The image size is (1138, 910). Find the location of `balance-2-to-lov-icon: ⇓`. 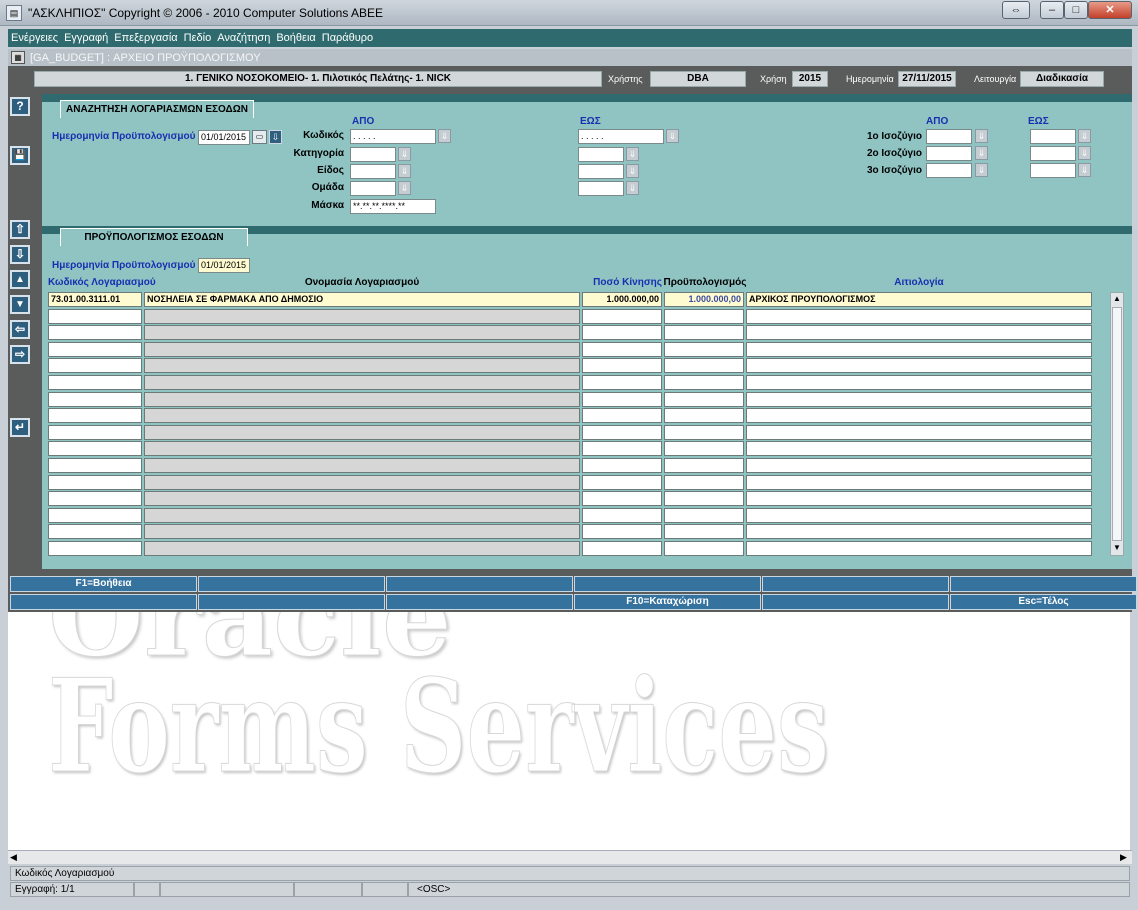

balance-2-to-lov-icon: ⇓ is located at coordinates (1084, 153).